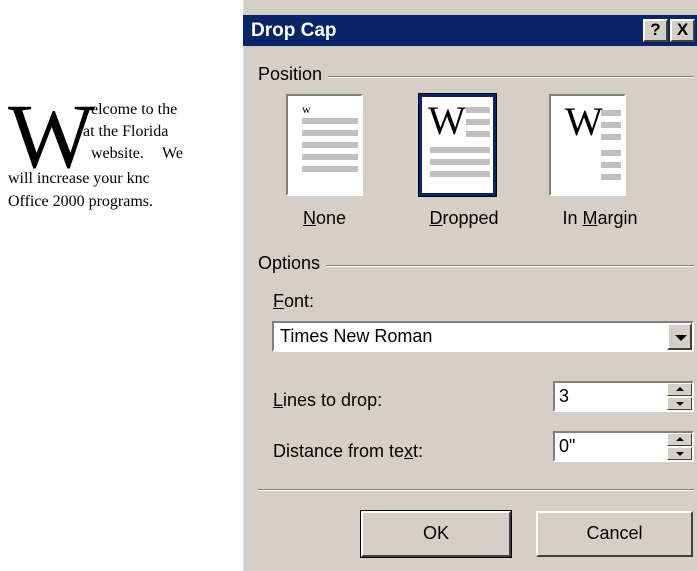 This screenshot has width=697, height=571. What do you see at coordinates (294, 30) in the screenshot?
I see `dialog-title: Drop Cap` at bounding box center [294, 30].